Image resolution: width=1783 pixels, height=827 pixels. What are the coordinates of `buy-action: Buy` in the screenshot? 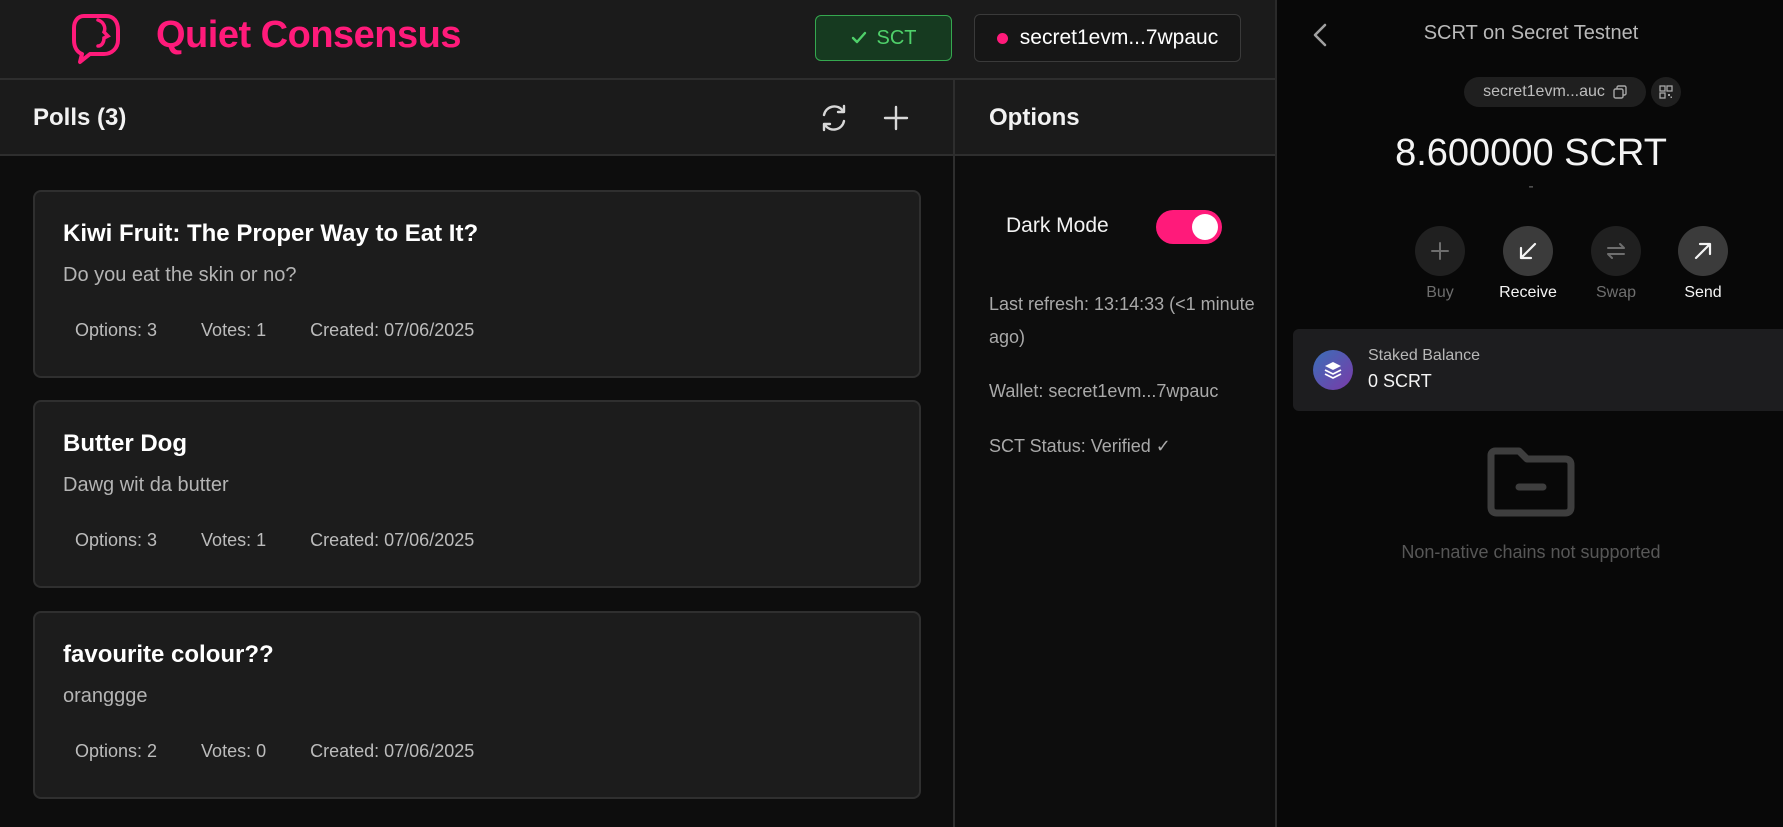 It's located at (1440, 264).